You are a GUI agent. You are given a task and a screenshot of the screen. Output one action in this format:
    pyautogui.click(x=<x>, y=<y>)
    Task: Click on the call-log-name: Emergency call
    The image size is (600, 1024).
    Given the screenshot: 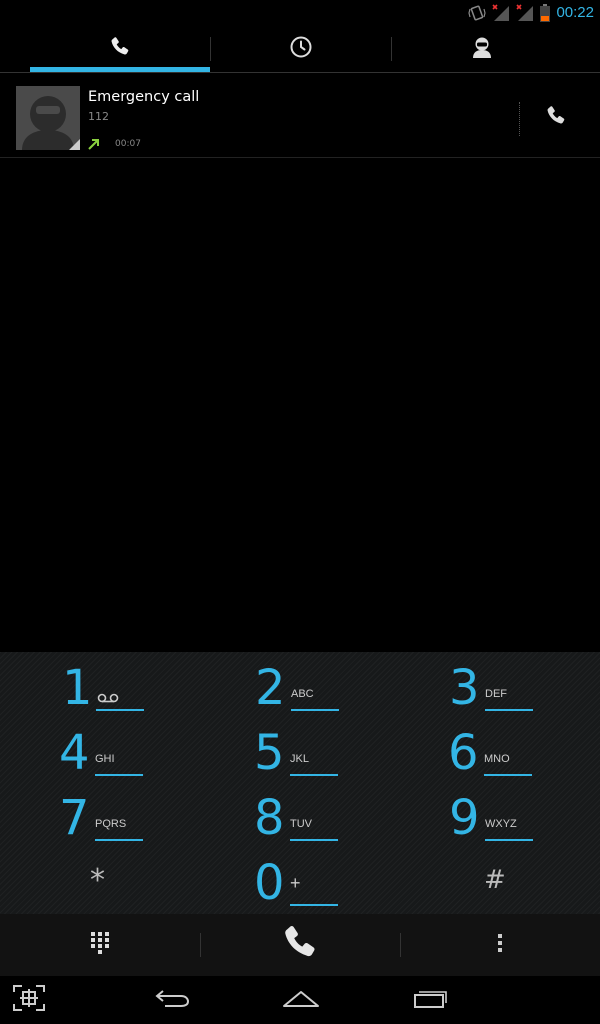 What is the action you would take?
    pyautogui.click(x=144, y=97)
    